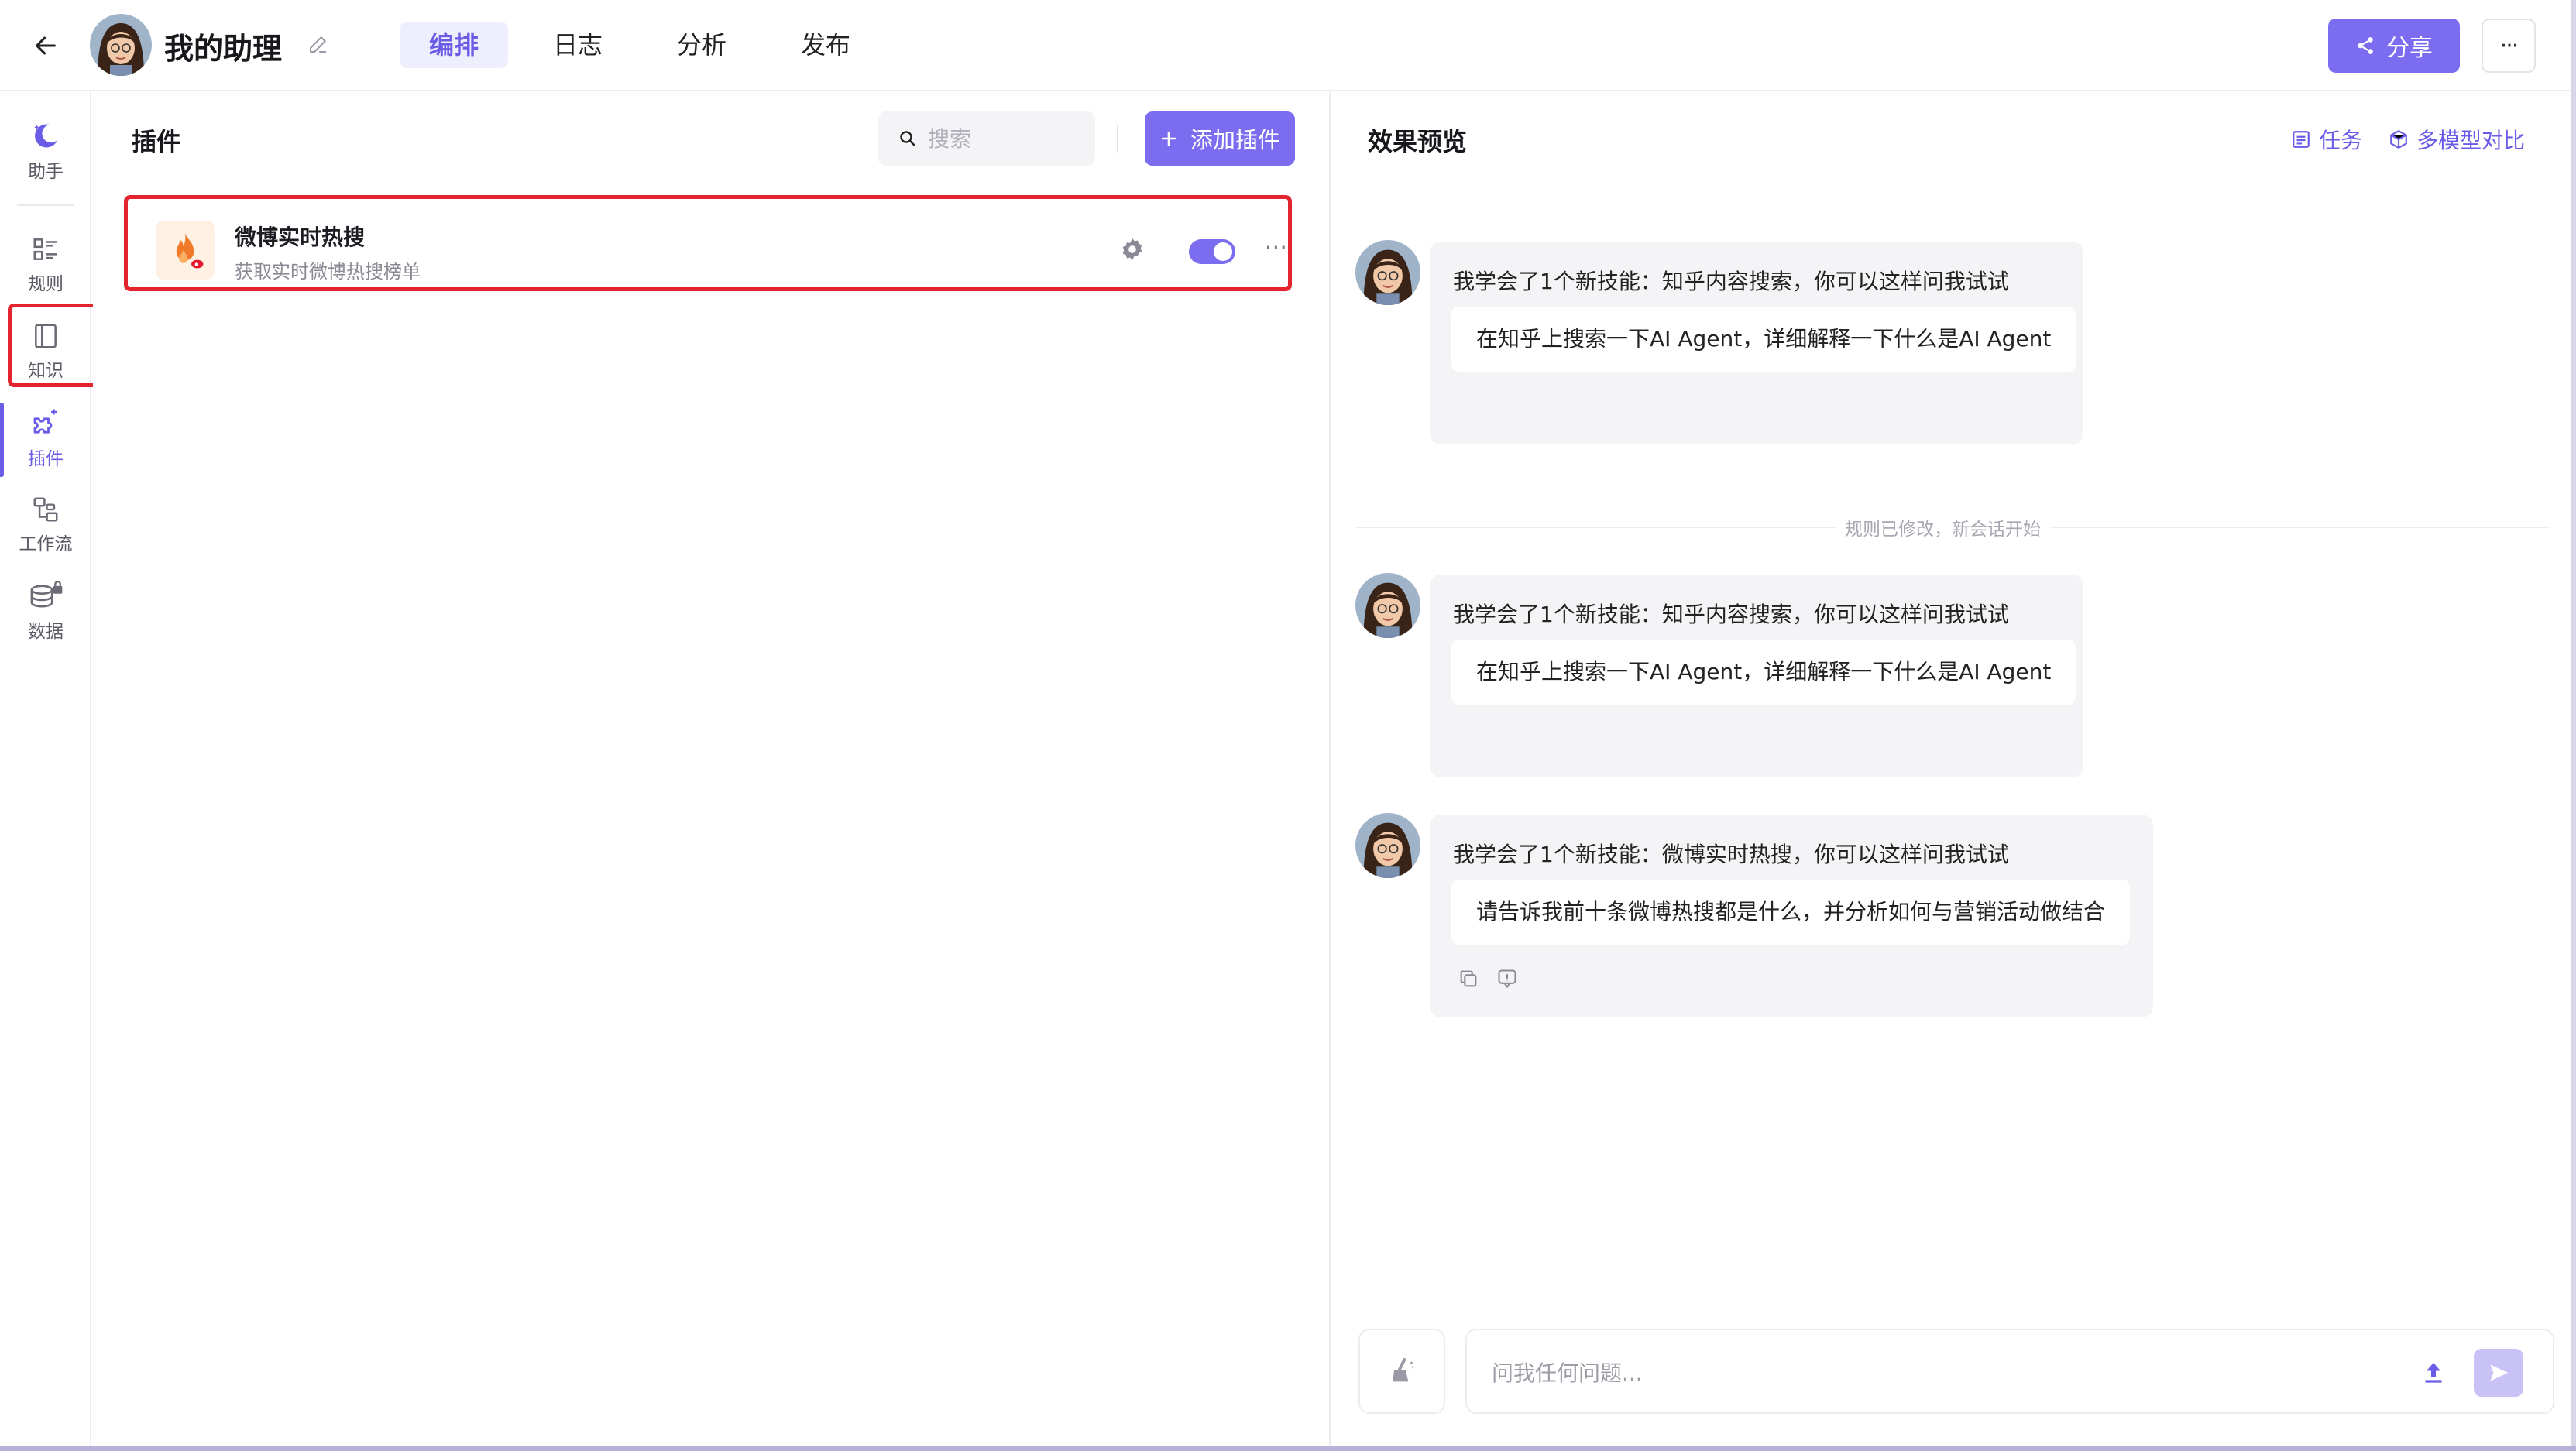 This screenshot has width=2576, height=1451. Describe the element at coordinates (708, 243) in the screenshot. I see `plugin-card: 微博实时热搜 获取实时微博热搜榜单 ···` at that location.